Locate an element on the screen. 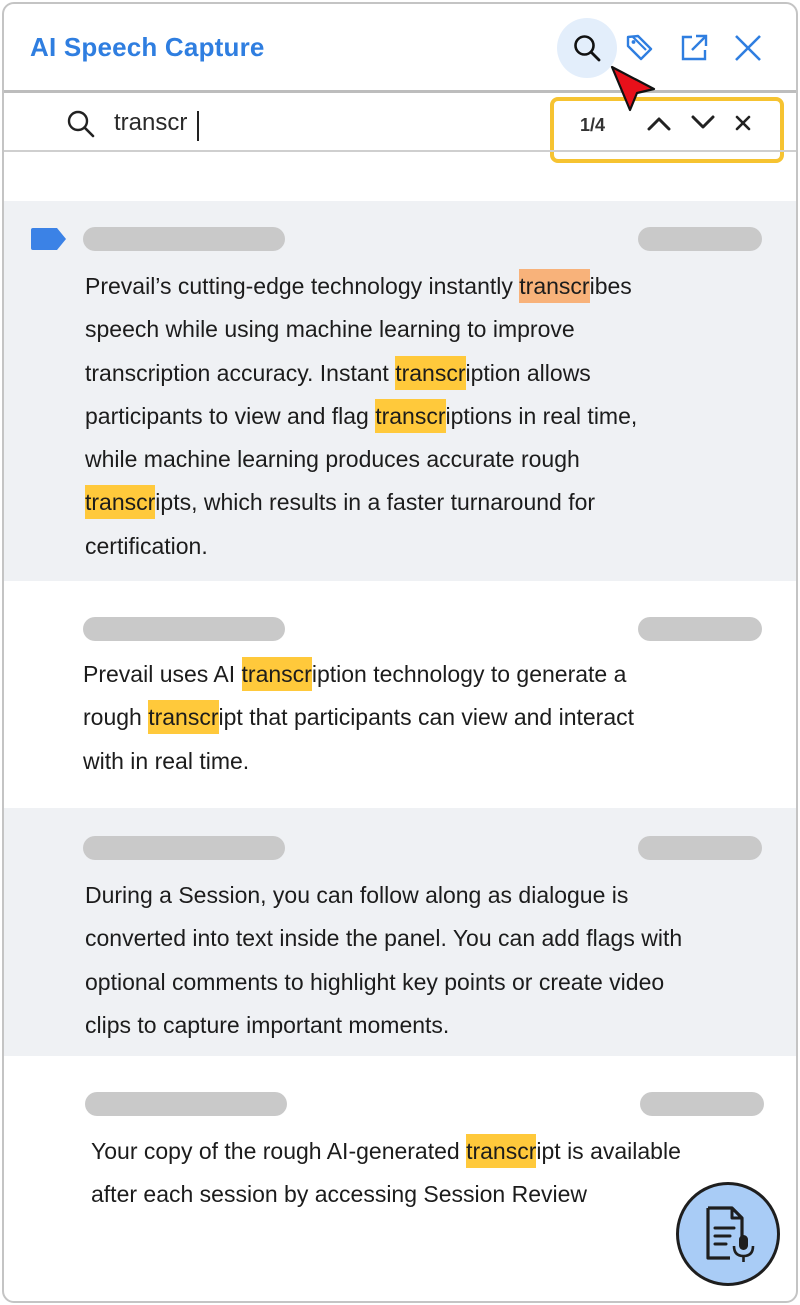 Image resolution: width=800 pixels, height=1305 pixels. text-segment: Your copy of the rough AI-generated is located at coordinates (279, 1151).